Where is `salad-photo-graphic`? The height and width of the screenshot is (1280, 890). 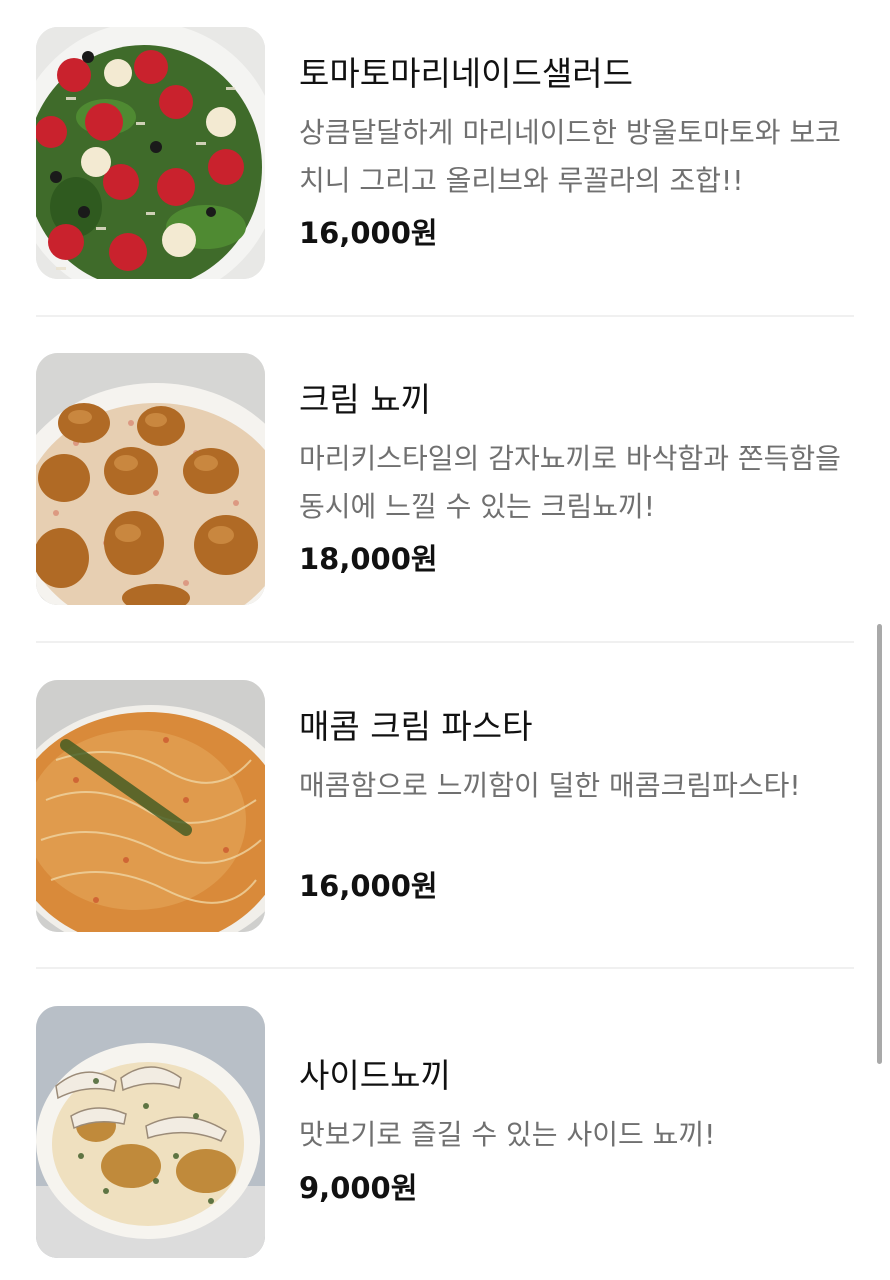 salad-photo-graphic is located at coordinates (150, 153).